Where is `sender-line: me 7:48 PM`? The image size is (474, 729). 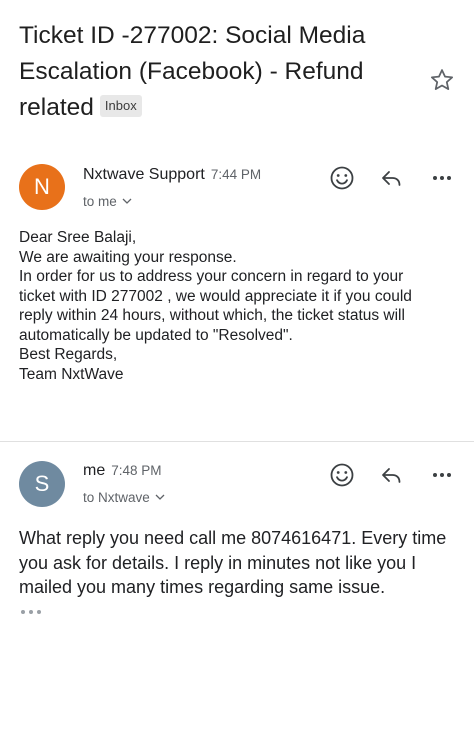
sender-line: me 7:48 PM is located at coordinates (122, 471).